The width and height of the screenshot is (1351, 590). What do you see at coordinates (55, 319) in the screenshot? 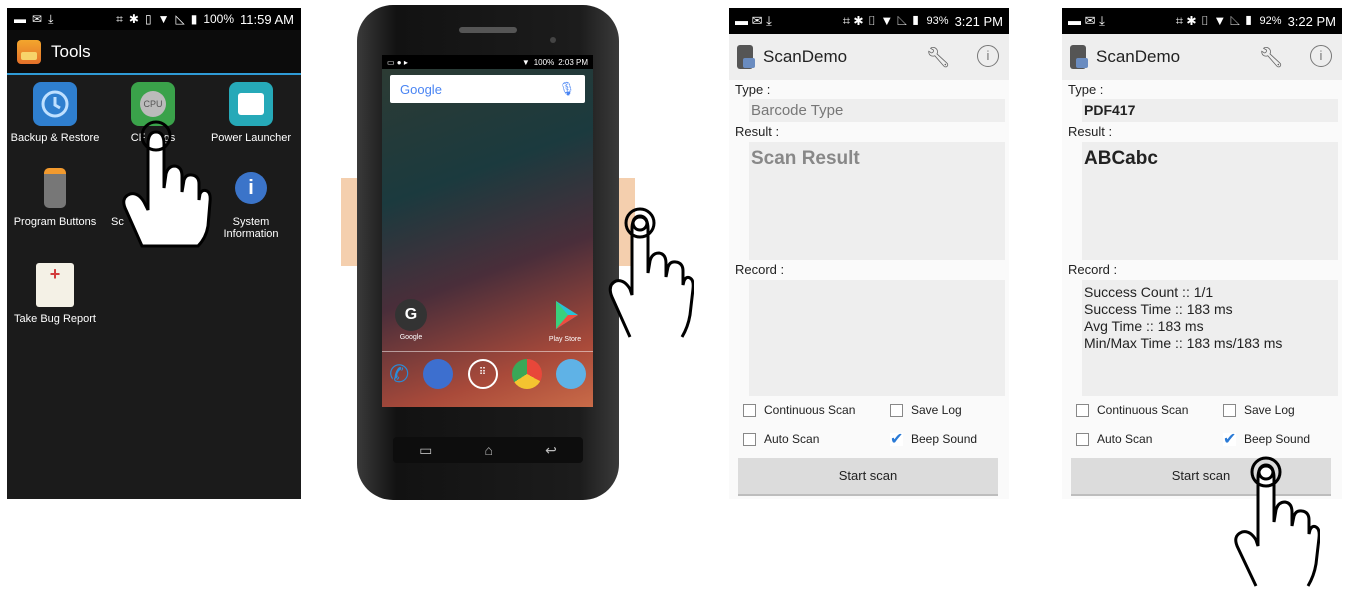
I see `app-label: Take Bug Report` at bounding box center [55, 319].